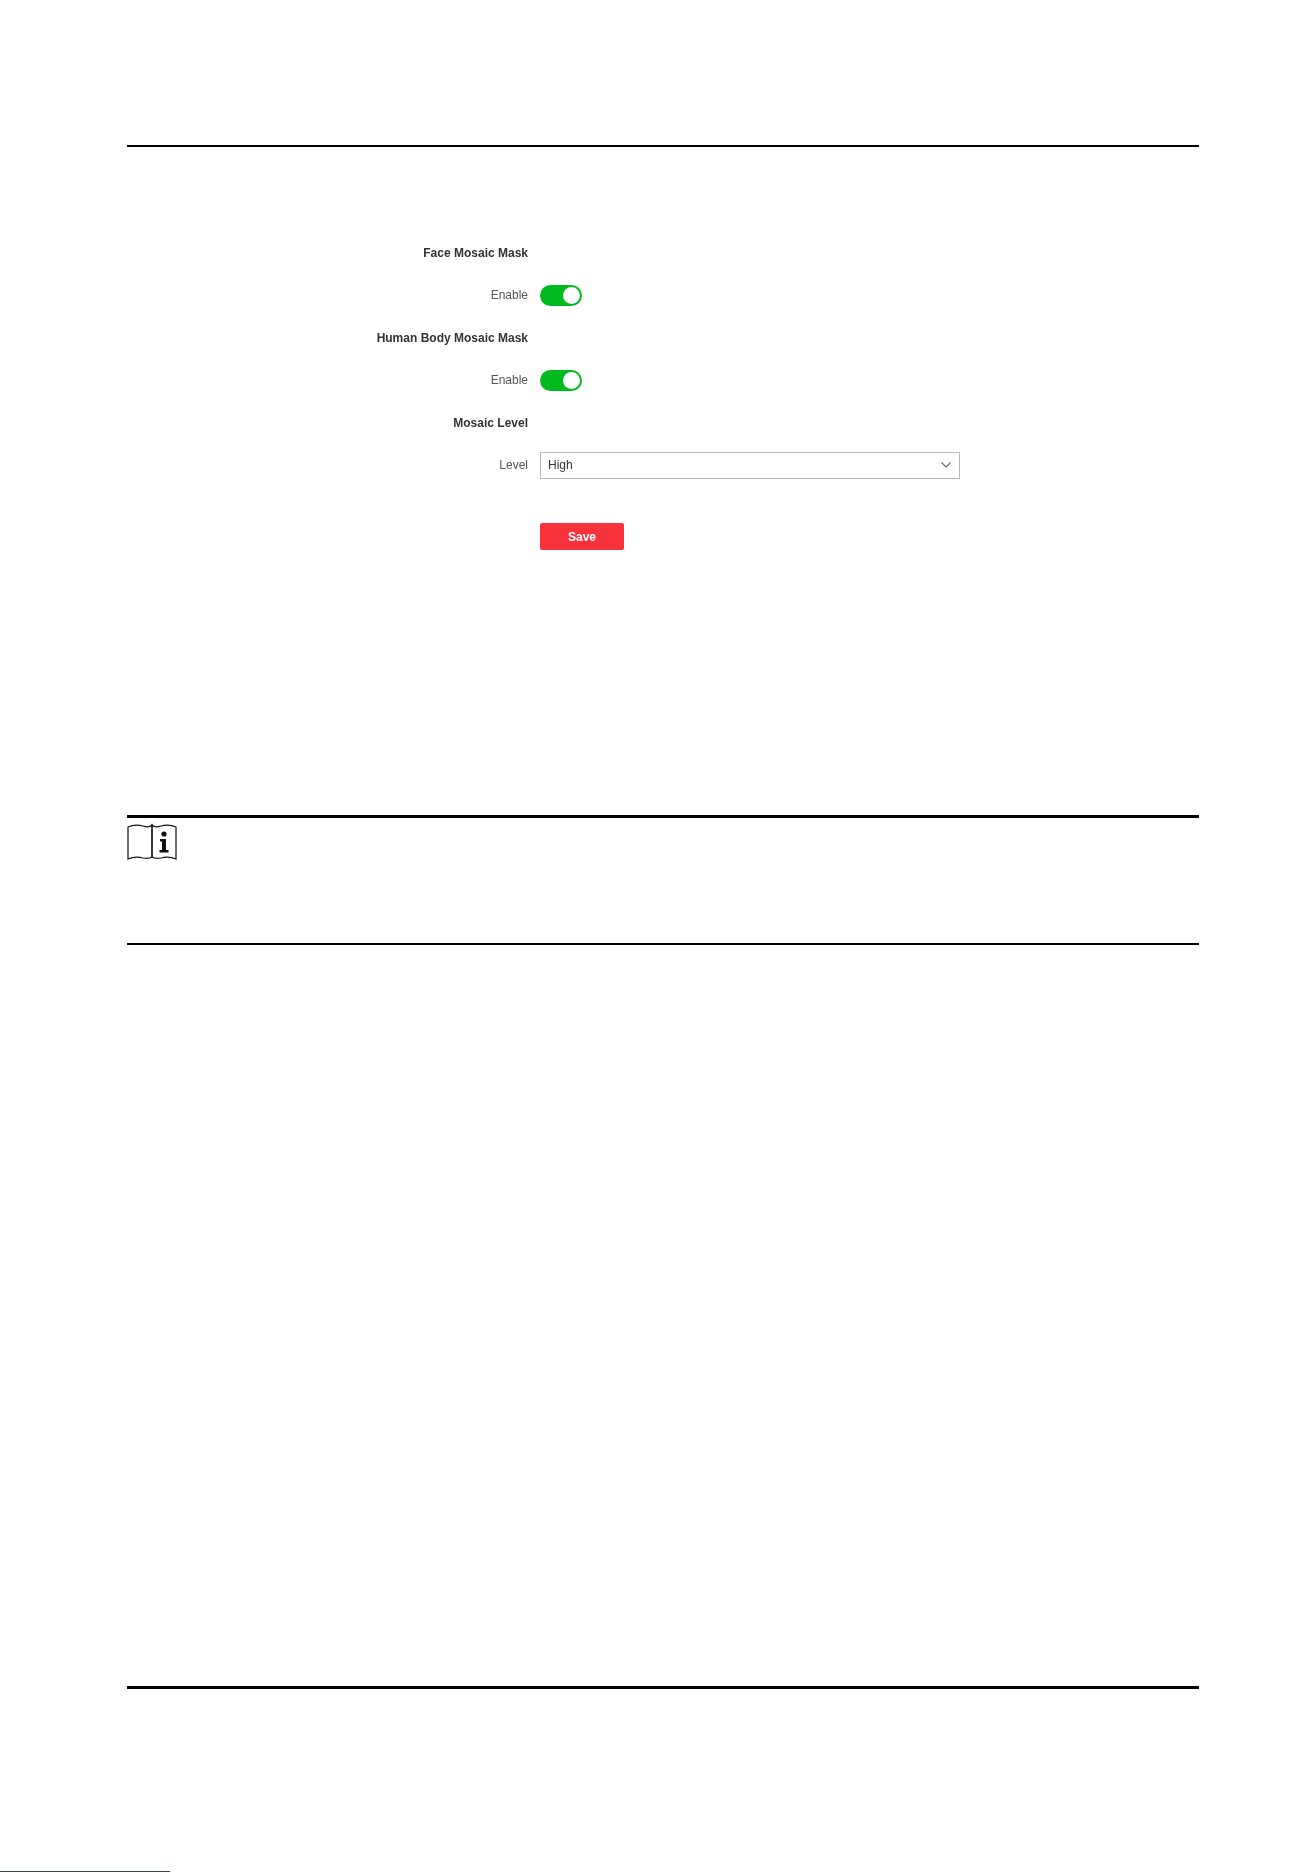  What do you see at coordinates (452, 338) in the screenshot?
I see `section-heading: Human Body Mosaic Mask` at bounding box center [452, 338].